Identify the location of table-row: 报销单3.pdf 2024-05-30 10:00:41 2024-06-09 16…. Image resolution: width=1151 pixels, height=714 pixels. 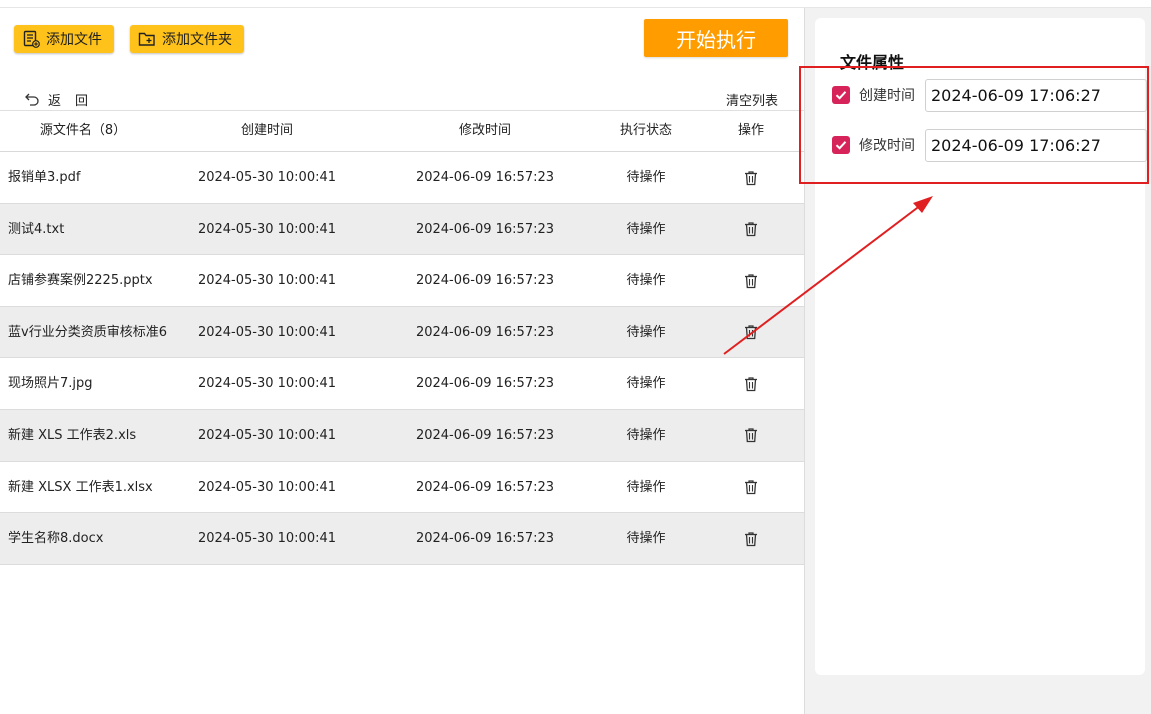
(402, 178).